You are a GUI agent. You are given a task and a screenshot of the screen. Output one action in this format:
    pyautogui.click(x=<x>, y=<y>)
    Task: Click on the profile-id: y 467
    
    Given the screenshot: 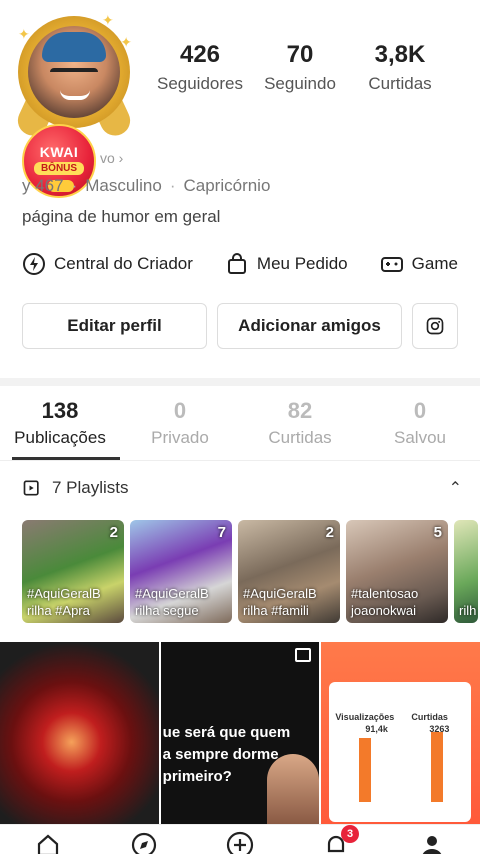 What is the action you would take?
    pyautogui.click(x=43, y=185)
    